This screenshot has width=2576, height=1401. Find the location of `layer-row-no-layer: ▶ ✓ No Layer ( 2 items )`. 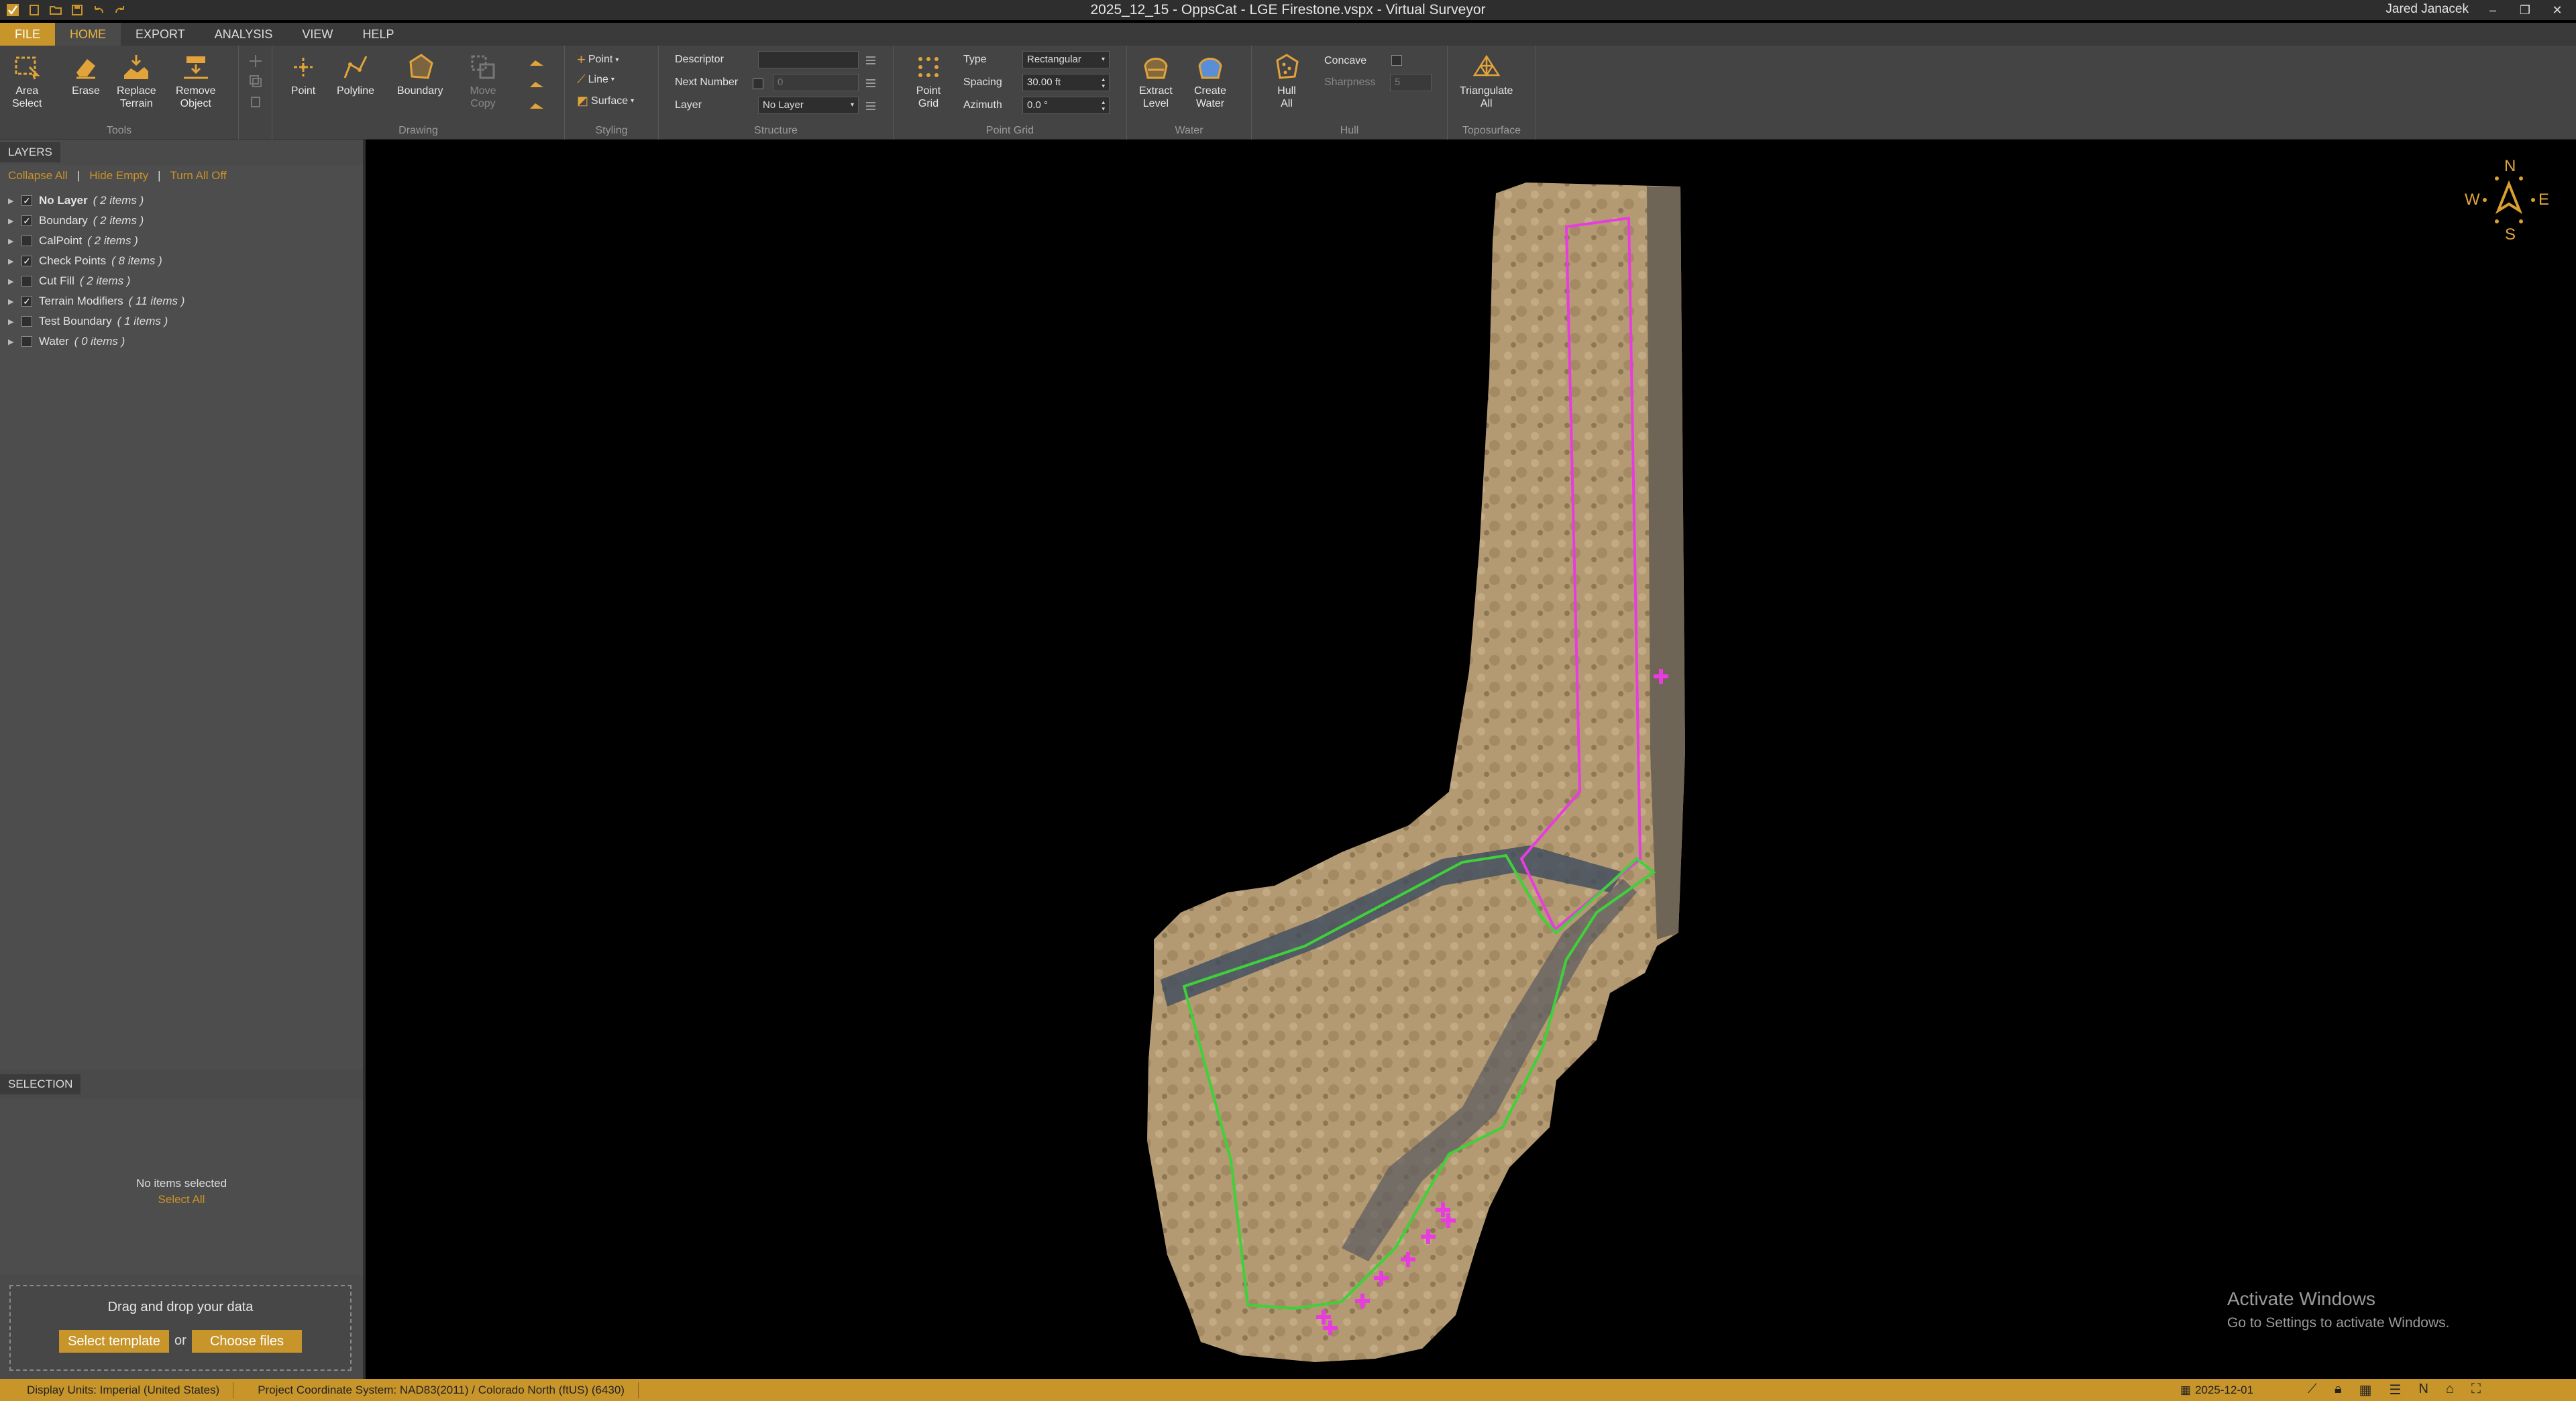

layer-row-no-layer: ▶ ✓ No Layer ( 2 items ) is located at coordinates (76, 201).